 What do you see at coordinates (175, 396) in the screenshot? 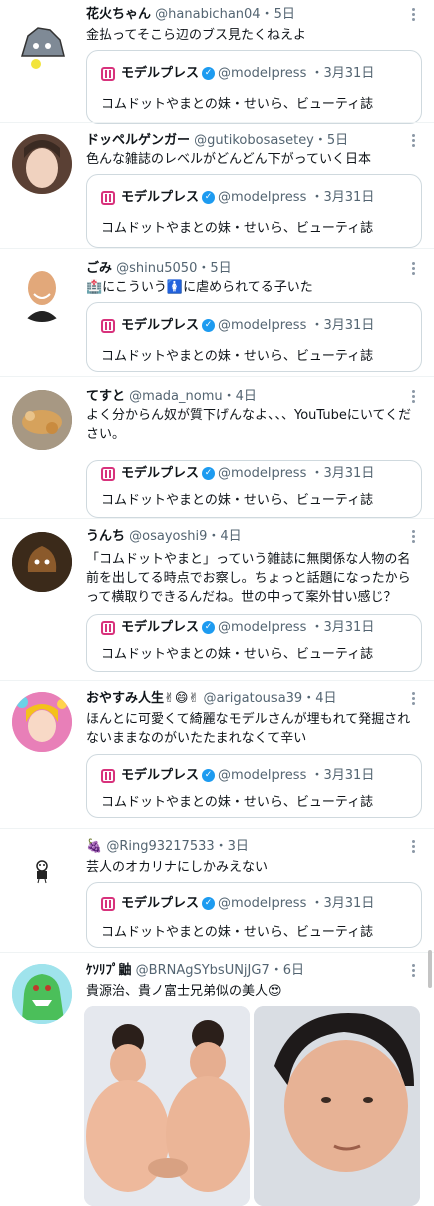
I see `user-handle: @mada_nomu` at bounding box center [175, 396].